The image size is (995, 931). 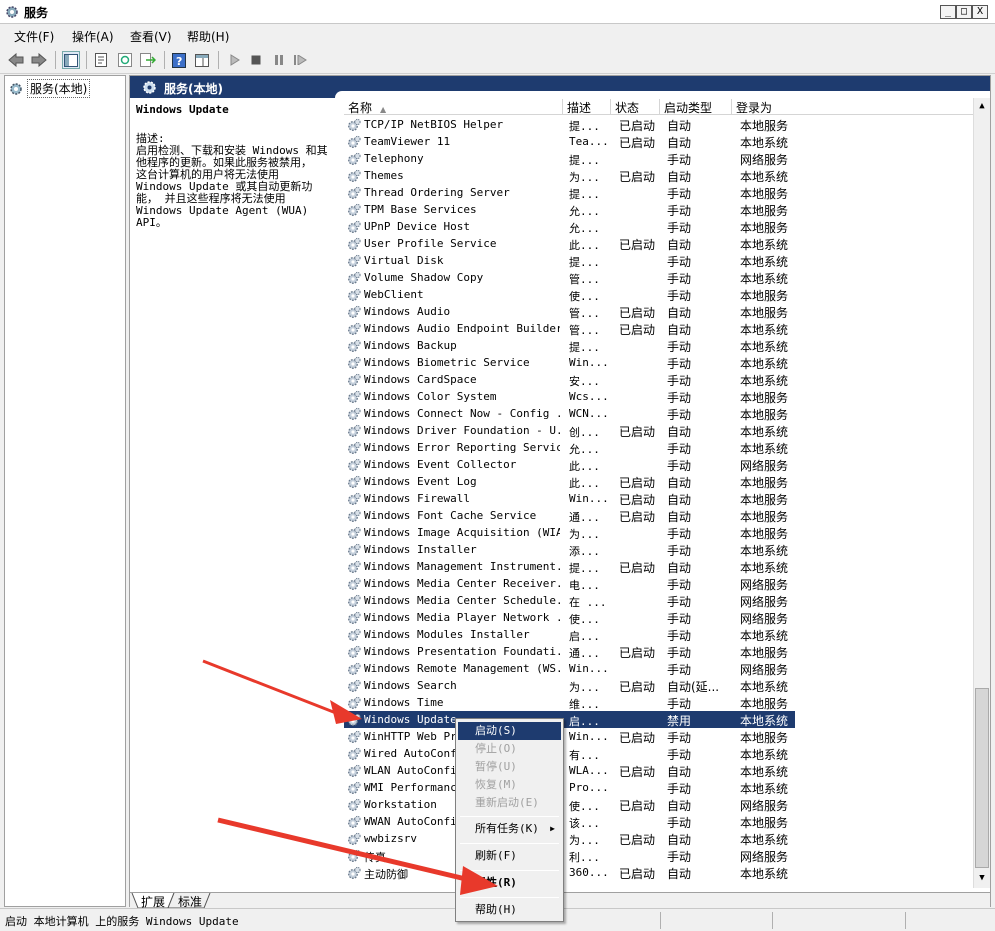 What do you see at coordinates (569, 719) in the screenshot?
I see `table-row: Windows Update 启... 禁用 本地系统` at bounding box center [569, 719].